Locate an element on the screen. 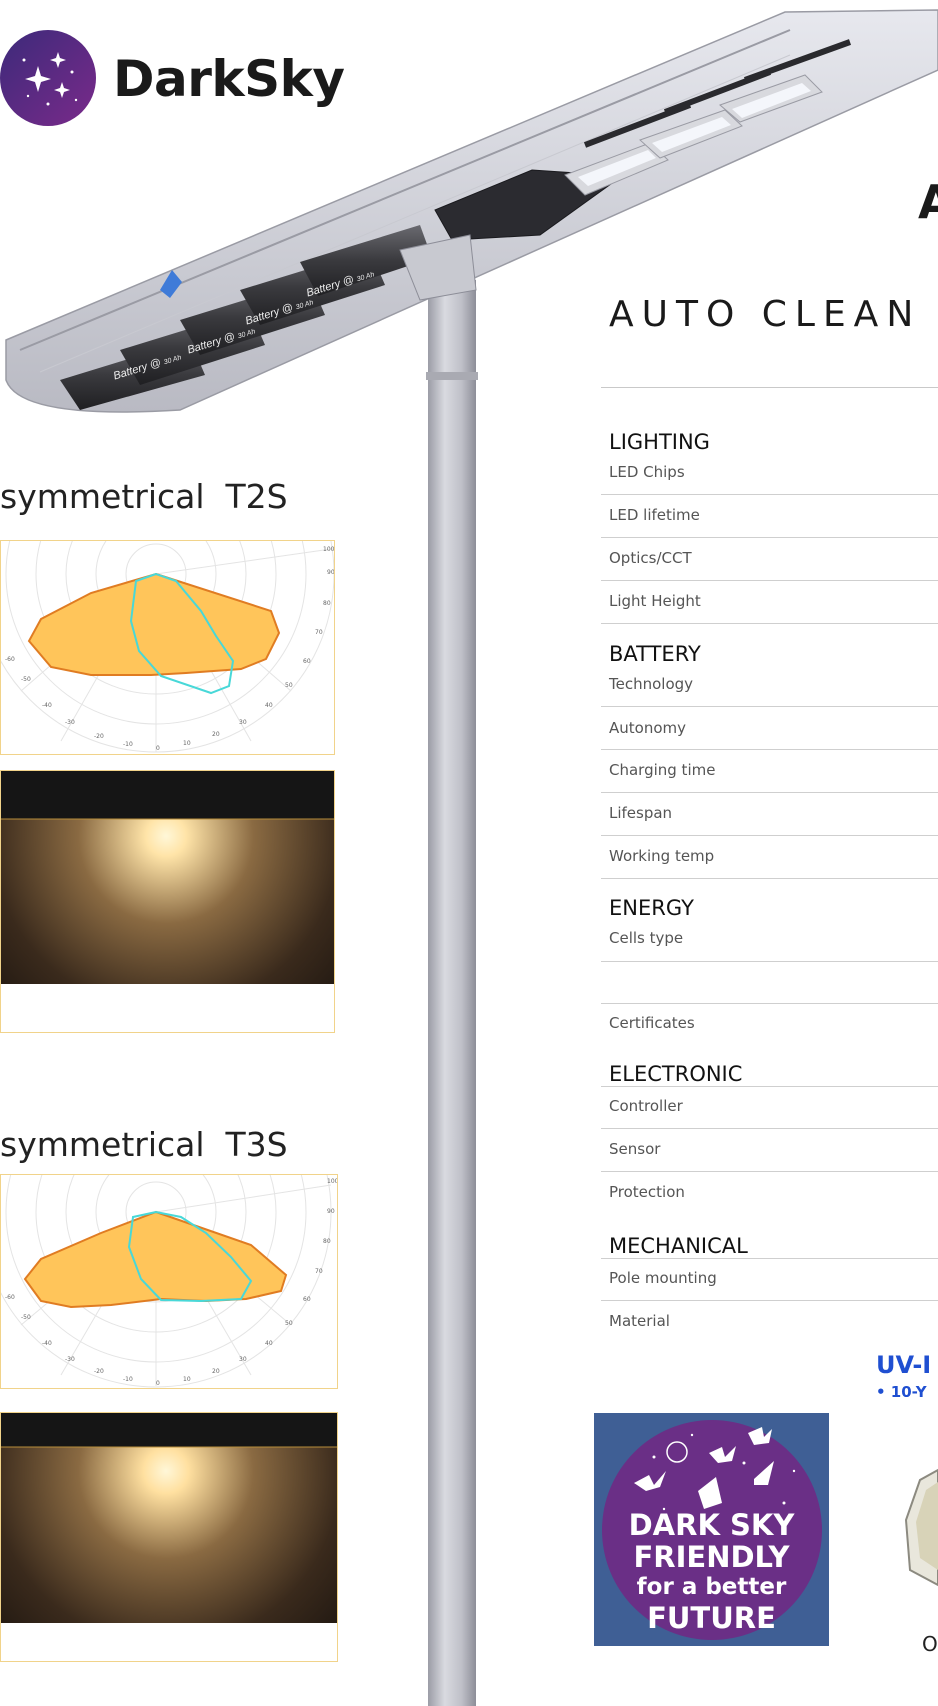  badge-line1: DARK SKY is located at coordinates (711, 1525).